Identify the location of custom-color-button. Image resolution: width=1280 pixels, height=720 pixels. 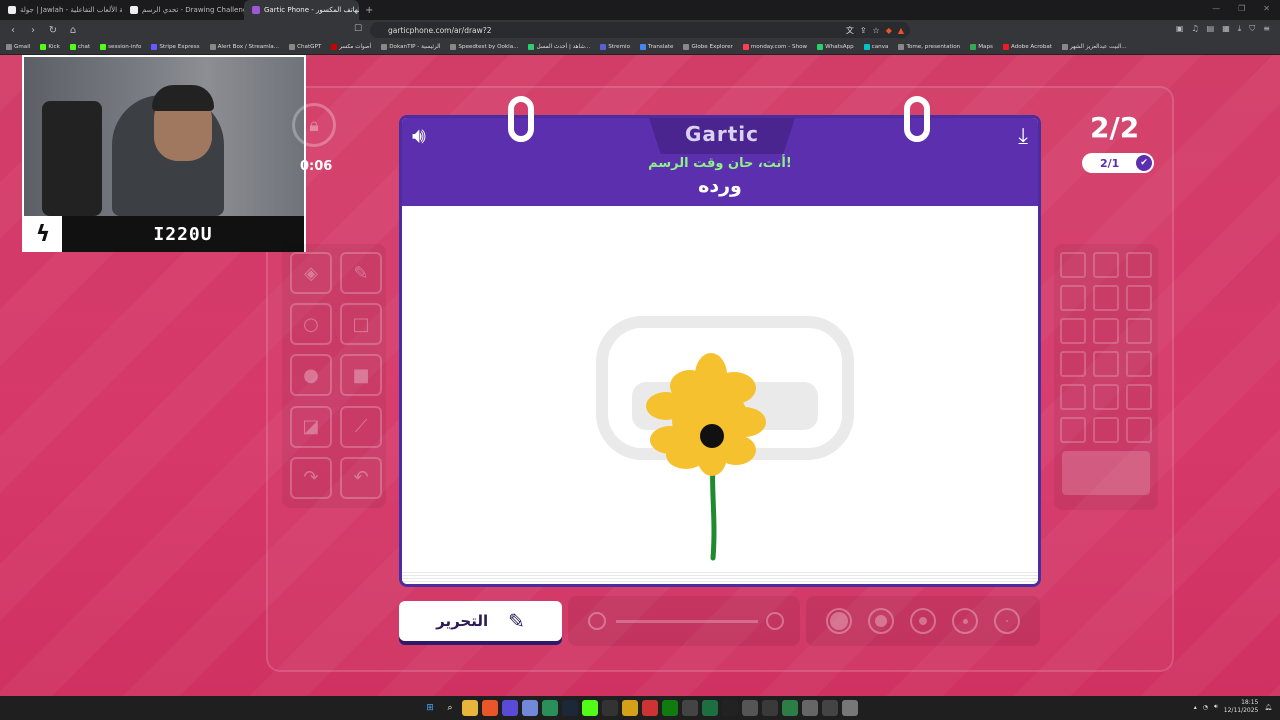
(1106, 473).